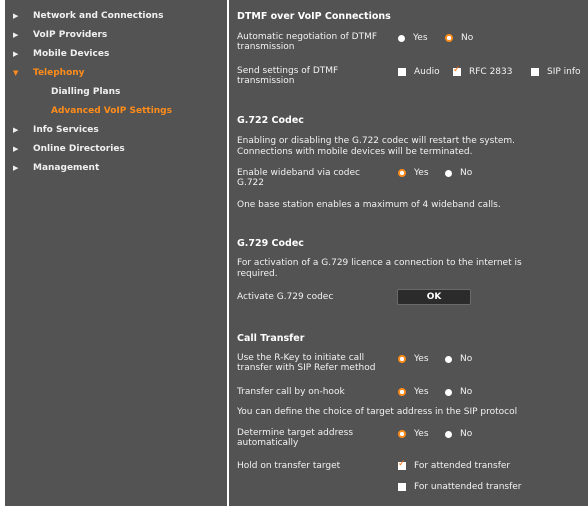  Describe the element at coordinates (16, 73) in the screenshot. I see `arrow-down-icon: ▼` at that location.